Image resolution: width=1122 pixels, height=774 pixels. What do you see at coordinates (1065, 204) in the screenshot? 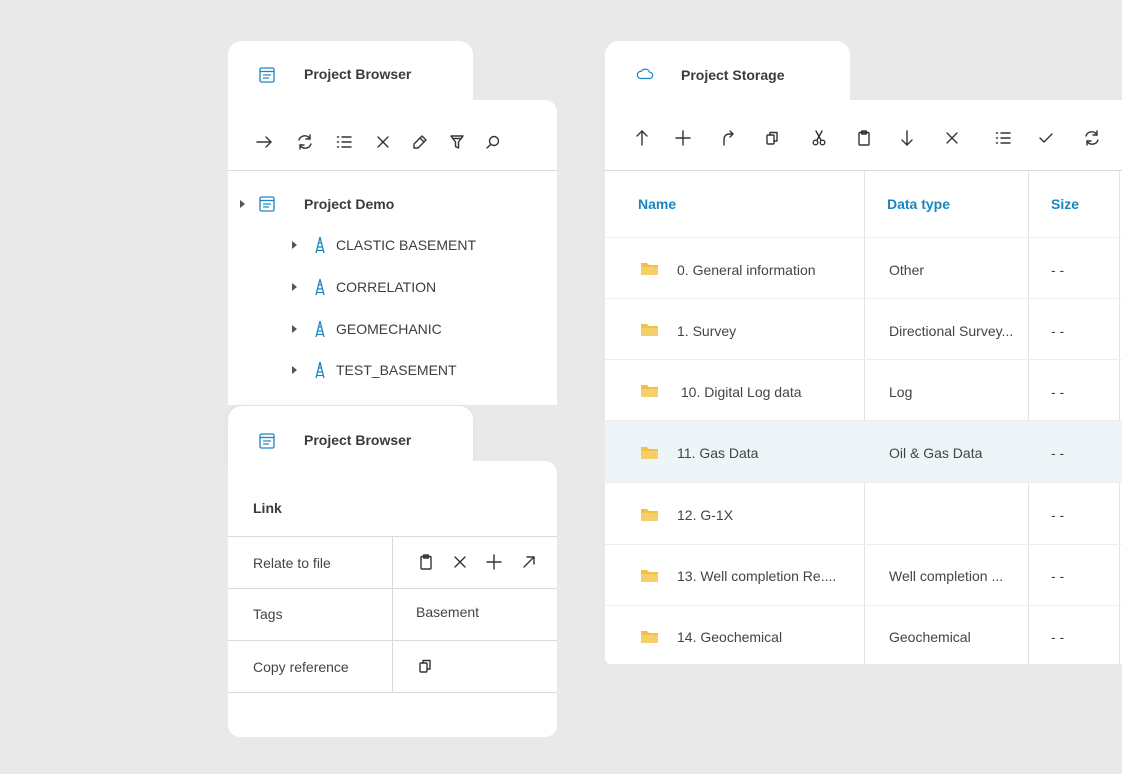
I see `column-header-size: Size` at bounding box center [1065, 204].